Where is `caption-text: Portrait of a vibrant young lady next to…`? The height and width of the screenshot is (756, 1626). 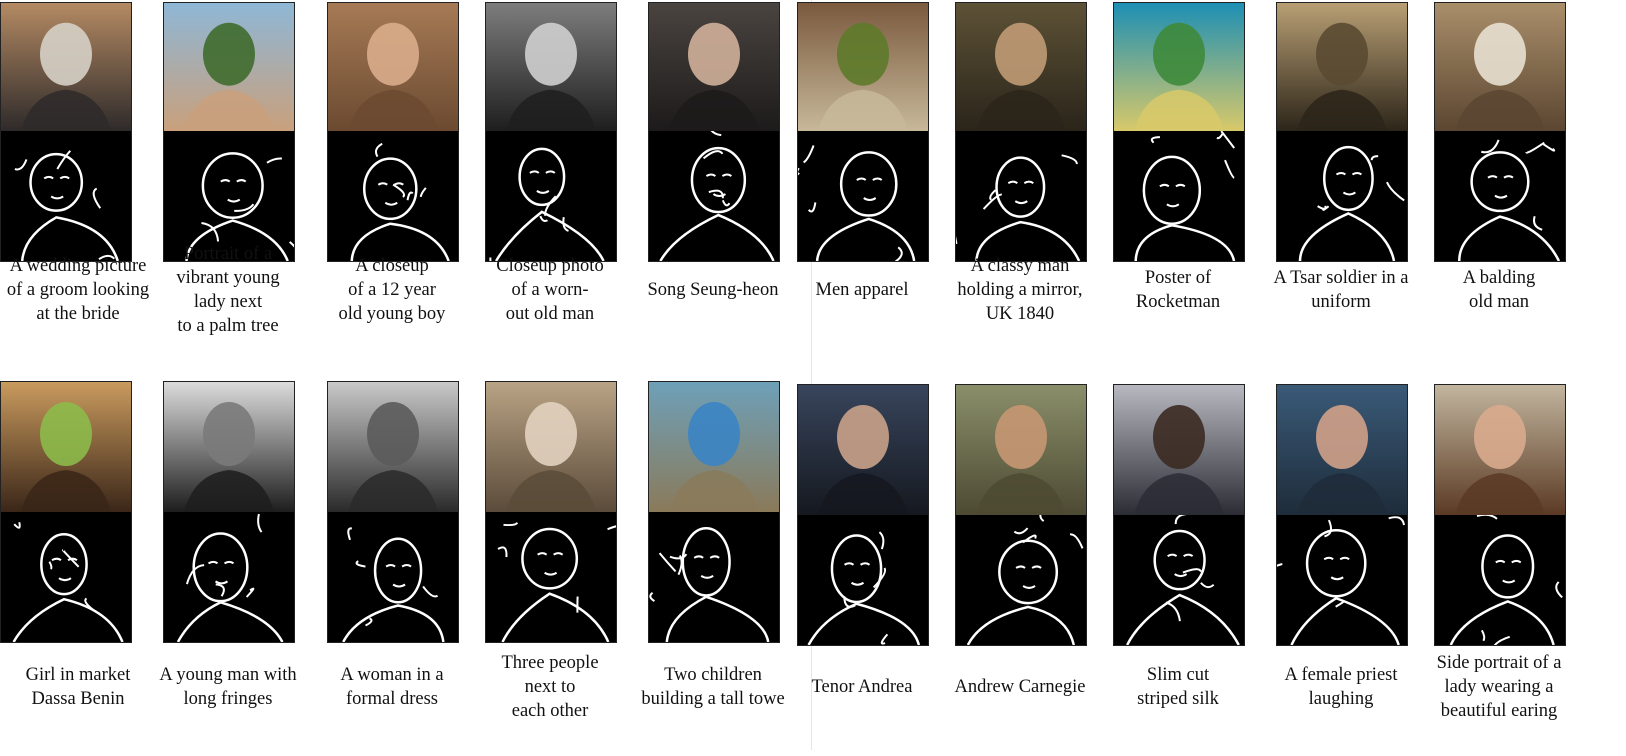 caption-text: Portrait of a vibrant young lady next to… is located at coordinates (228, 290).